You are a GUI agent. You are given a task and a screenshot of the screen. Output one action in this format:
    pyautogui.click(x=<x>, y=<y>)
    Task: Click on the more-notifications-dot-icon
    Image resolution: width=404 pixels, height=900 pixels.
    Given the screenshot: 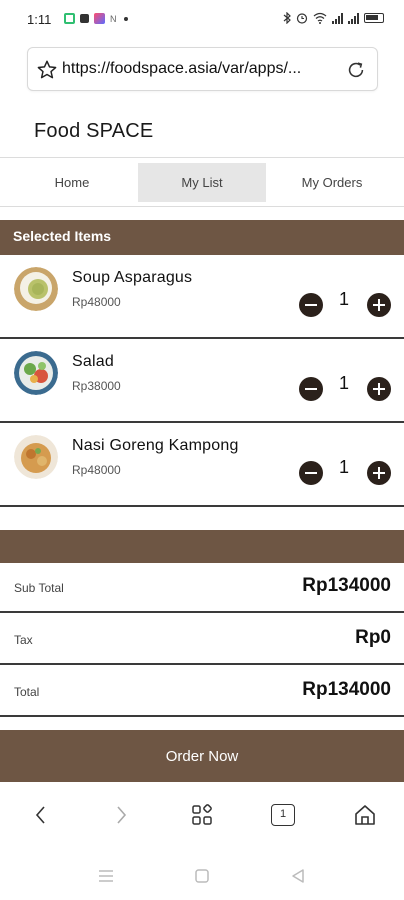 What is the action you would take?
    pyautogui.click(x=125, y=18)
    